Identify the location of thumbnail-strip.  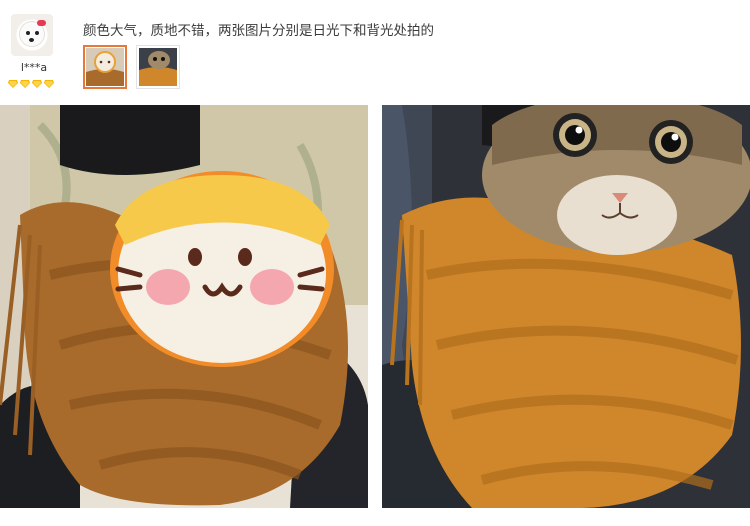
(131, 67).